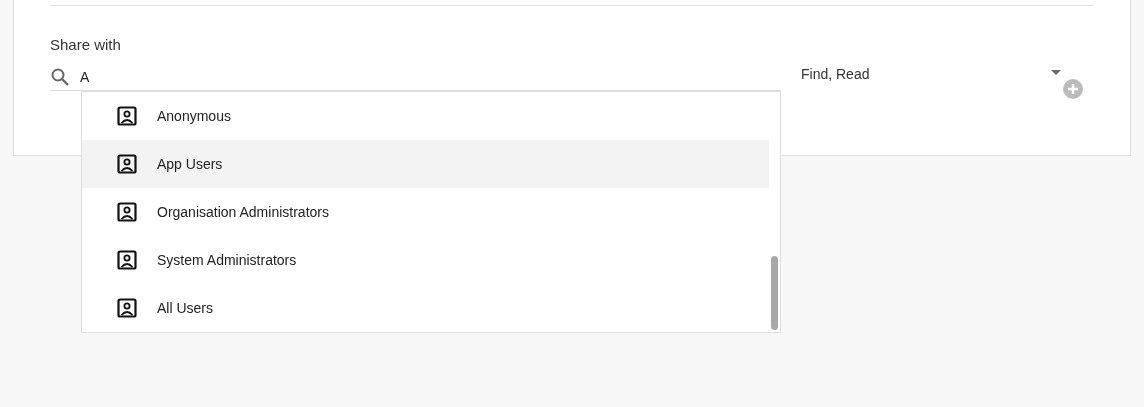 The height and width of the screenshot is (407, 1144). Describe the element at coordinates (1073, 89) in the screenshot. I see `add-icon` at that location.